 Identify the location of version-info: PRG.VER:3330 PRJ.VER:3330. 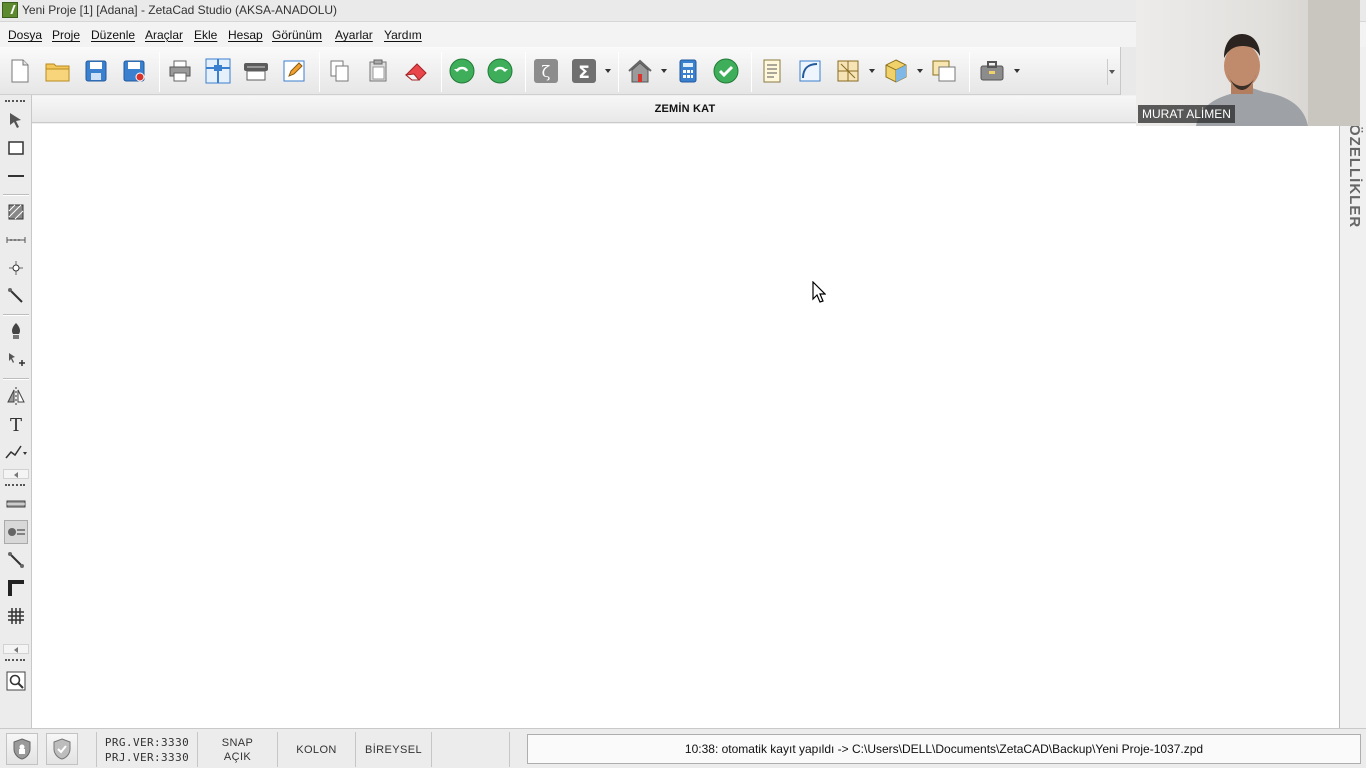
(147, 749).